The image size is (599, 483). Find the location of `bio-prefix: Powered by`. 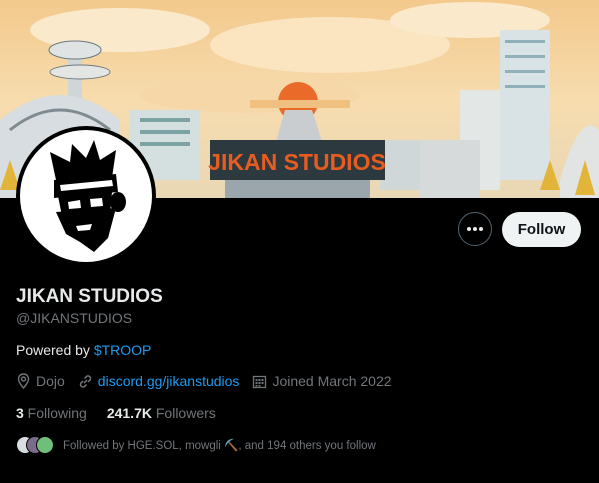

bio-prefix: Powered by is located at coordinates (55, 350).